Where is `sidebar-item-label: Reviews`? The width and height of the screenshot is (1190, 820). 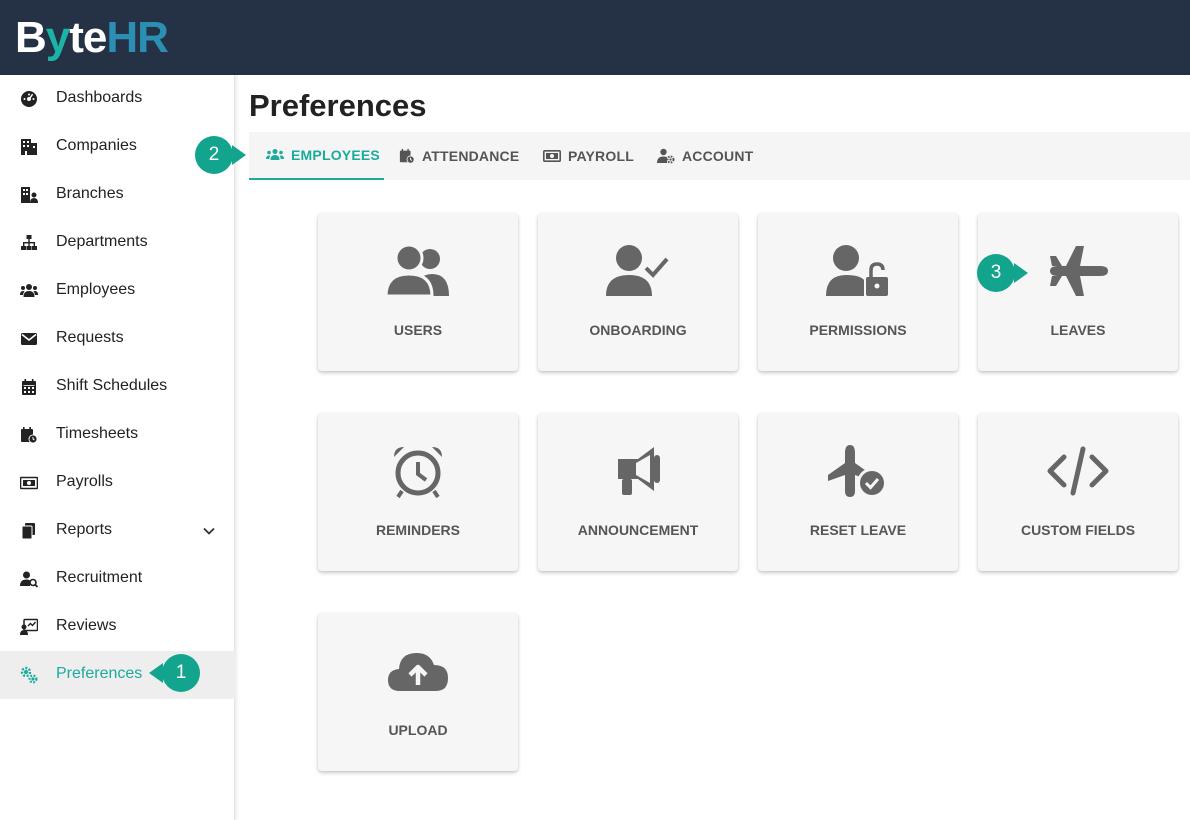 sidebar-item-label: Reviews is located at coordinates (86, 625).